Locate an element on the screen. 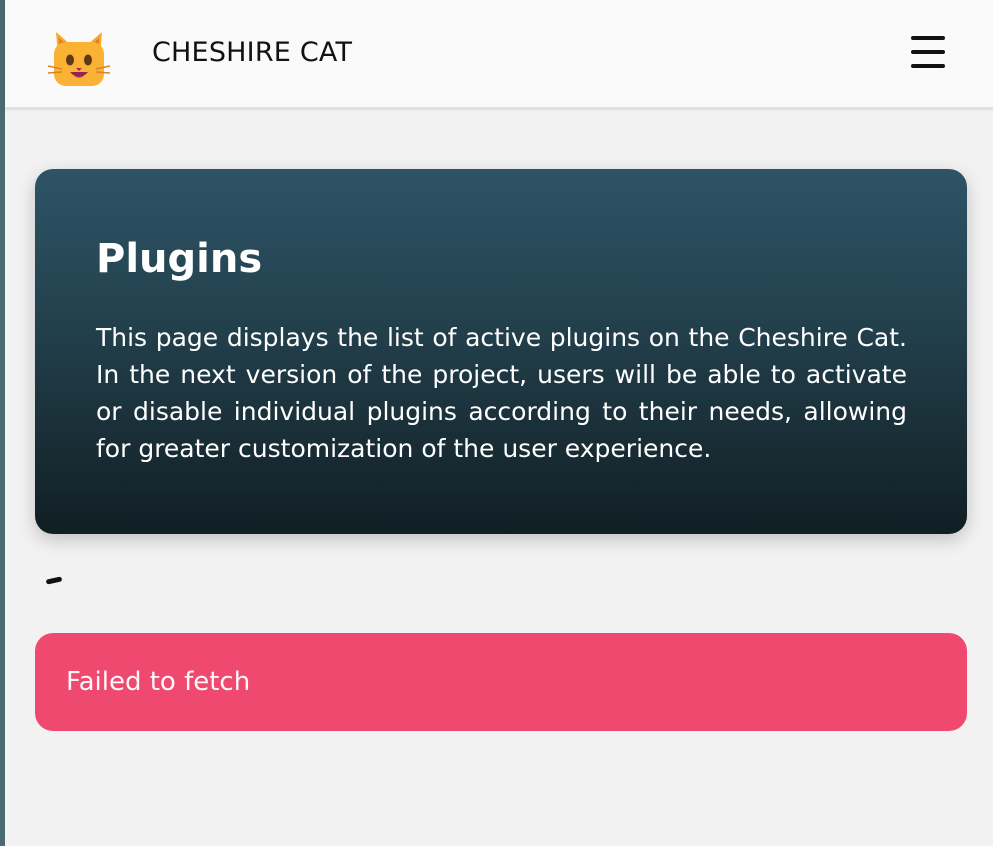 This screenshot has width=993, height=846. menu-bar-middle is located at coordinates (928, 52).